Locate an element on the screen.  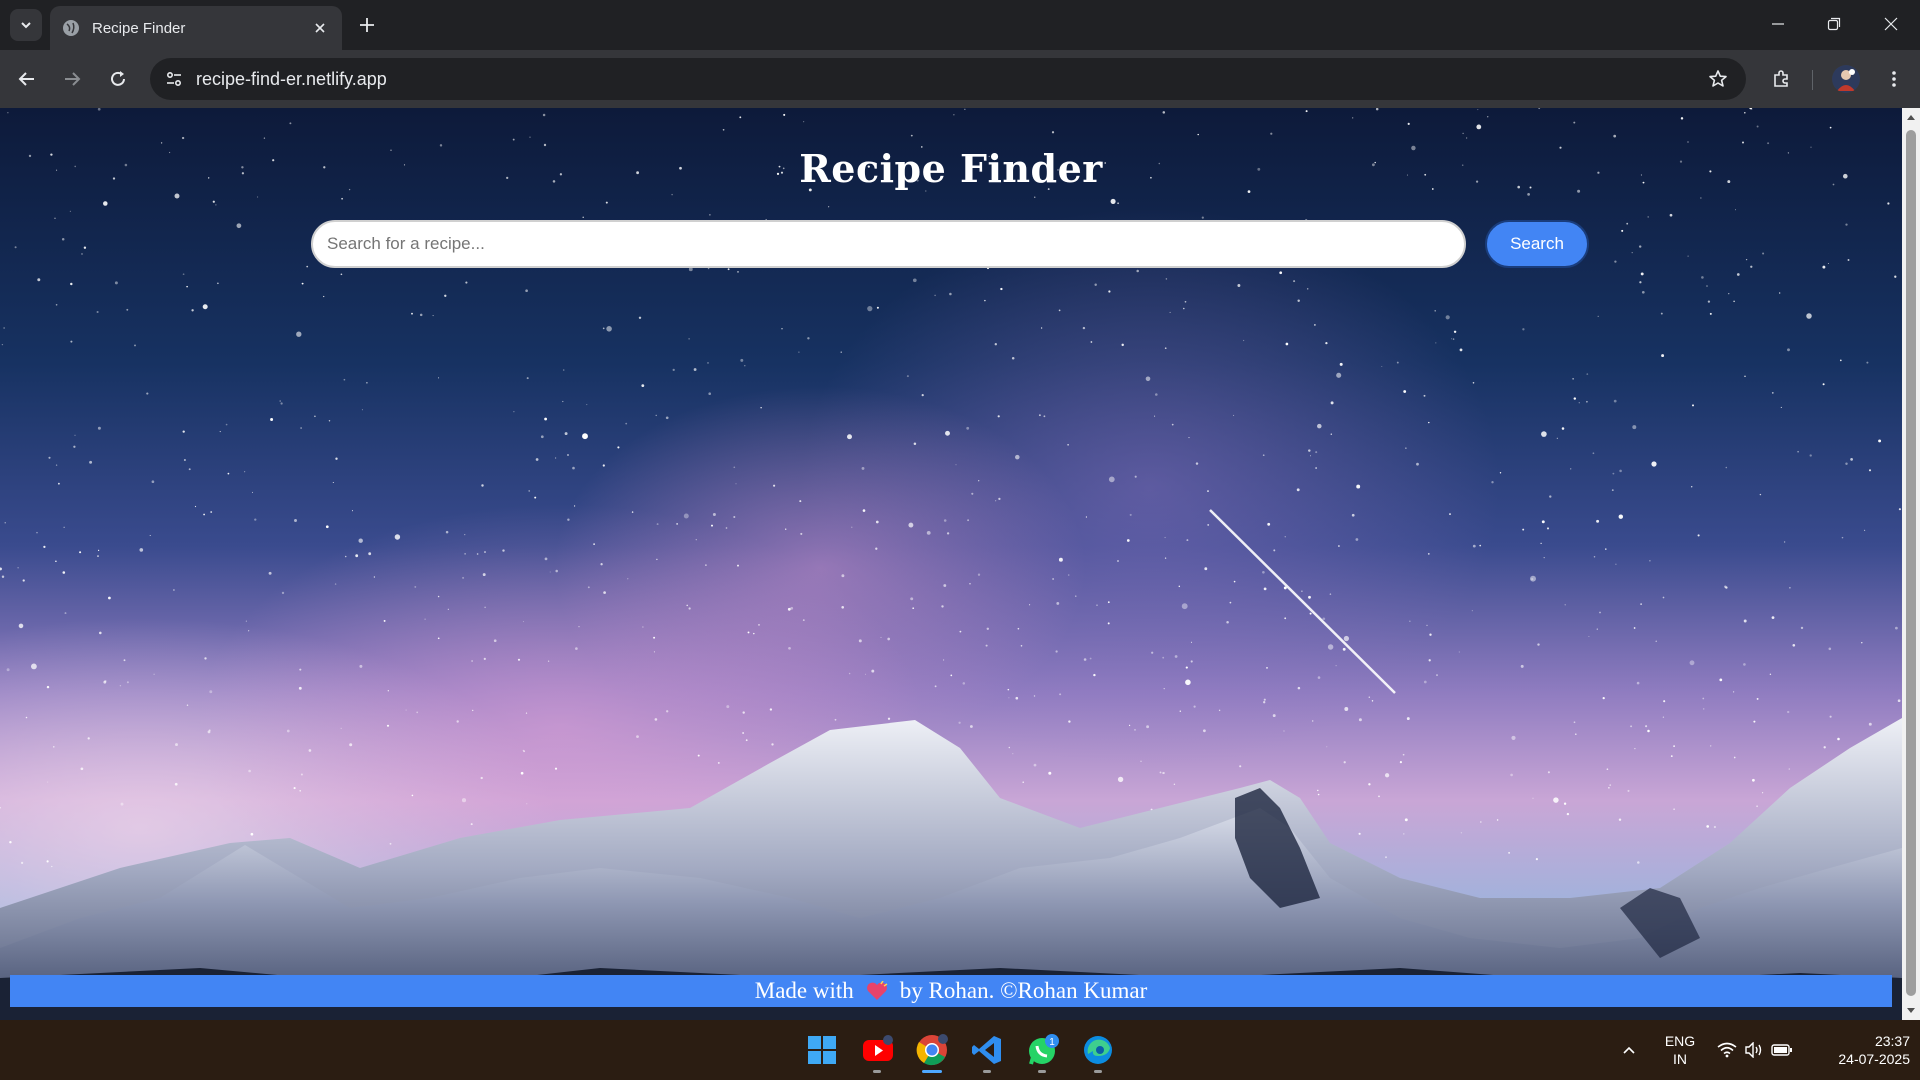
restore-icon is located at coordinates (1834, 24).